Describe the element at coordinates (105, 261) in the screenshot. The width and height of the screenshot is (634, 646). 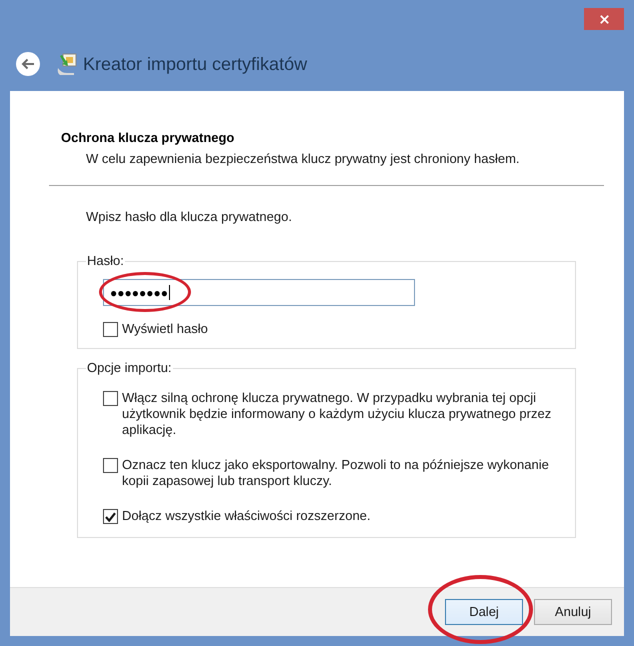
I see `group-label: Hasło:` at that location.